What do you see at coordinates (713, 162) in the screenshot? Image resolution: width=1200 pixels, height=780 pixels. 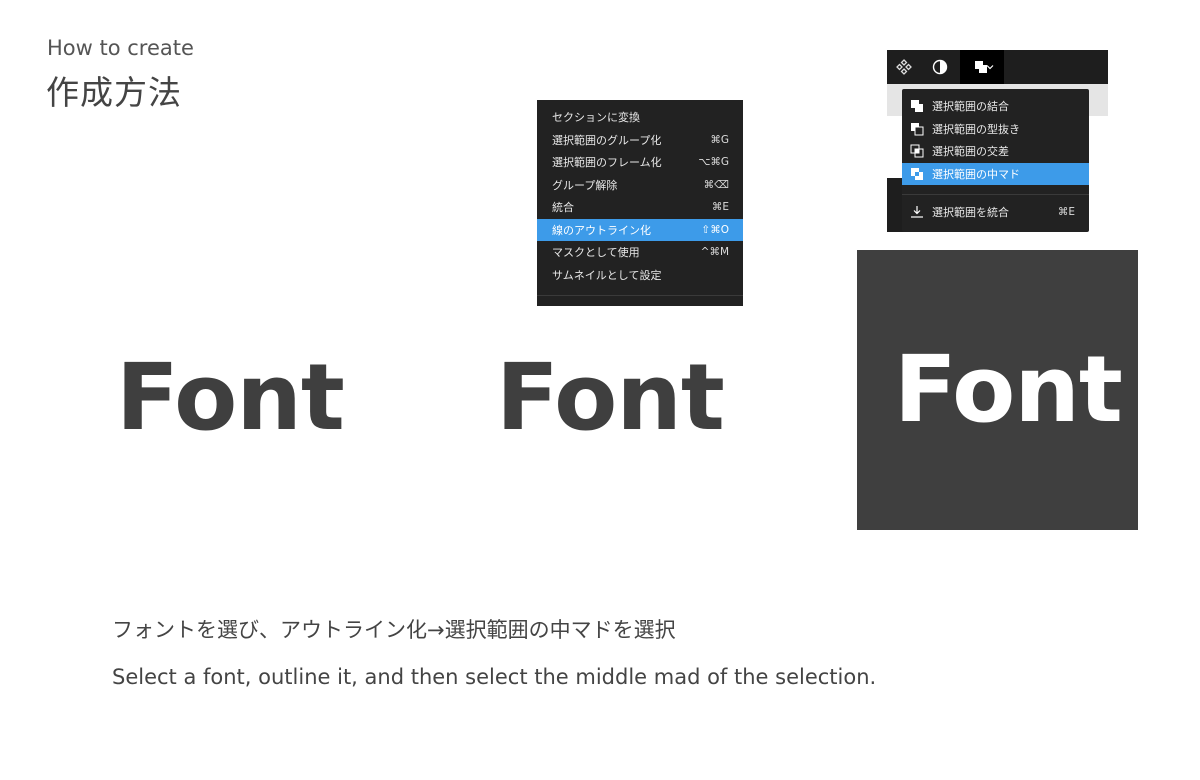 I see `shortcut-label: ⌥⌘G` at bounding box center [713, 162].